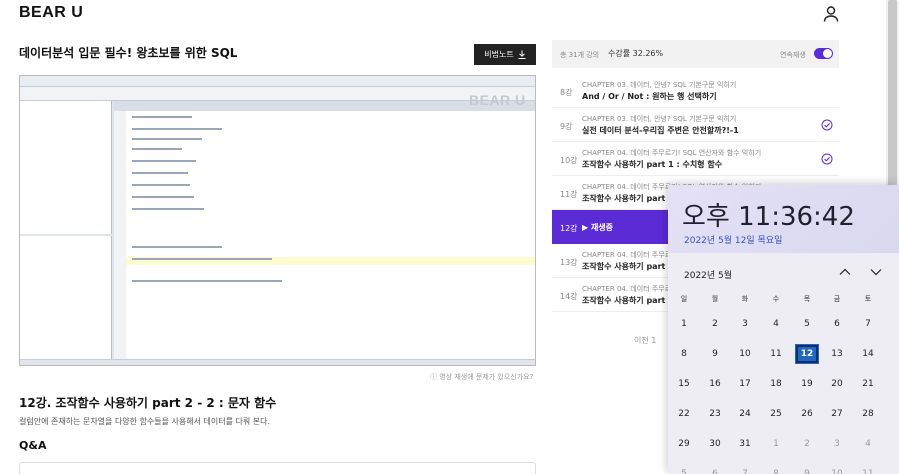 Image resolution: width=899 pixels, height=474 pixels. Describe the element at coordinates (66, 297) in the screenshot. I see `video-report-tree` at that location.